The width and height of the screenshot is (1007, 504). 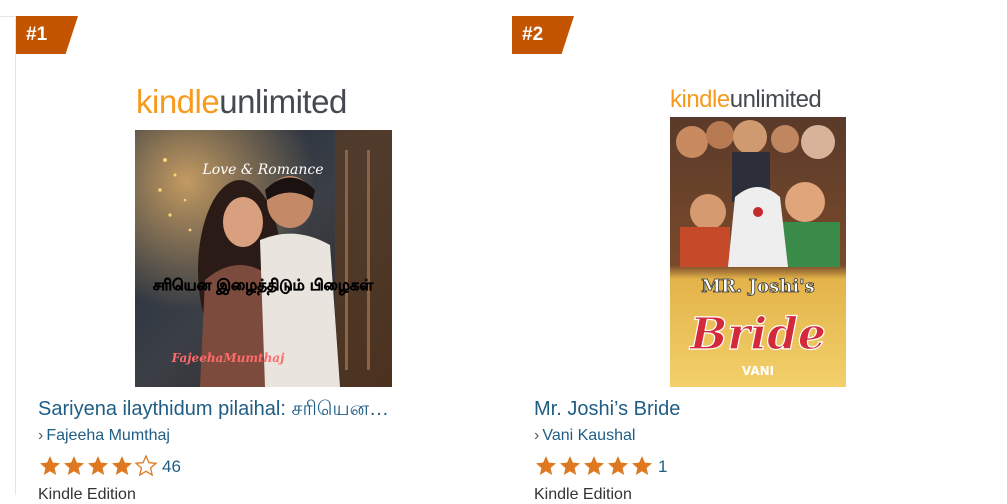 What do you see at coordinates (662, 467) in the screenshot?
I see `rating-count-link: 1` at bounding box center [662, 467].